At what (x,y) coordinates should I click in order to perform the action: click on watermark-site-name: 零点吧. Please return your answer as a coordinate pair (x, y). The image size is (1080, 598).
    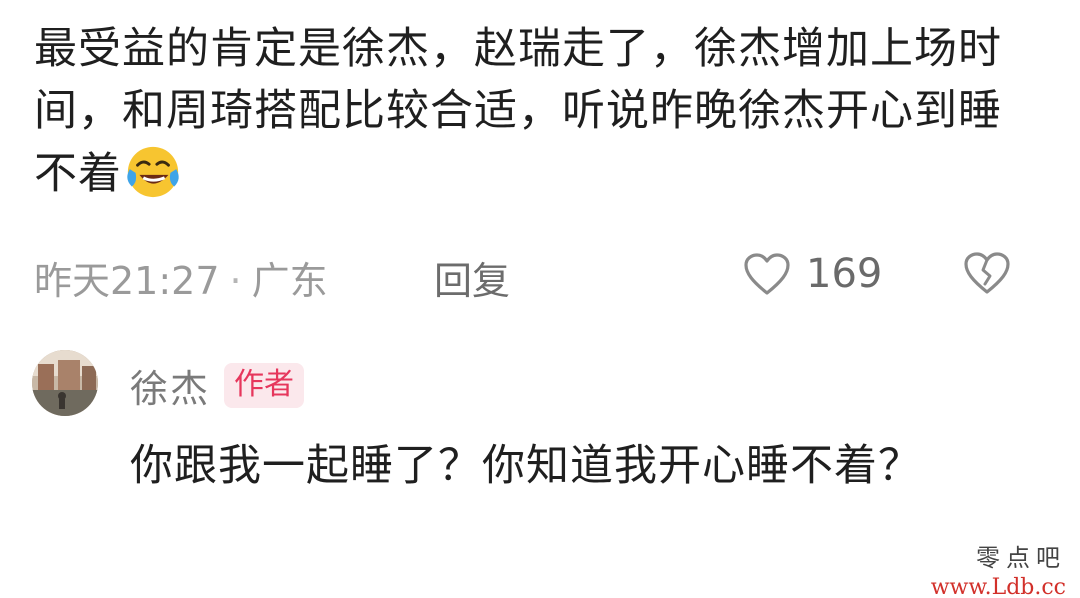
    Looking at the image, I should click on (1021, 558).